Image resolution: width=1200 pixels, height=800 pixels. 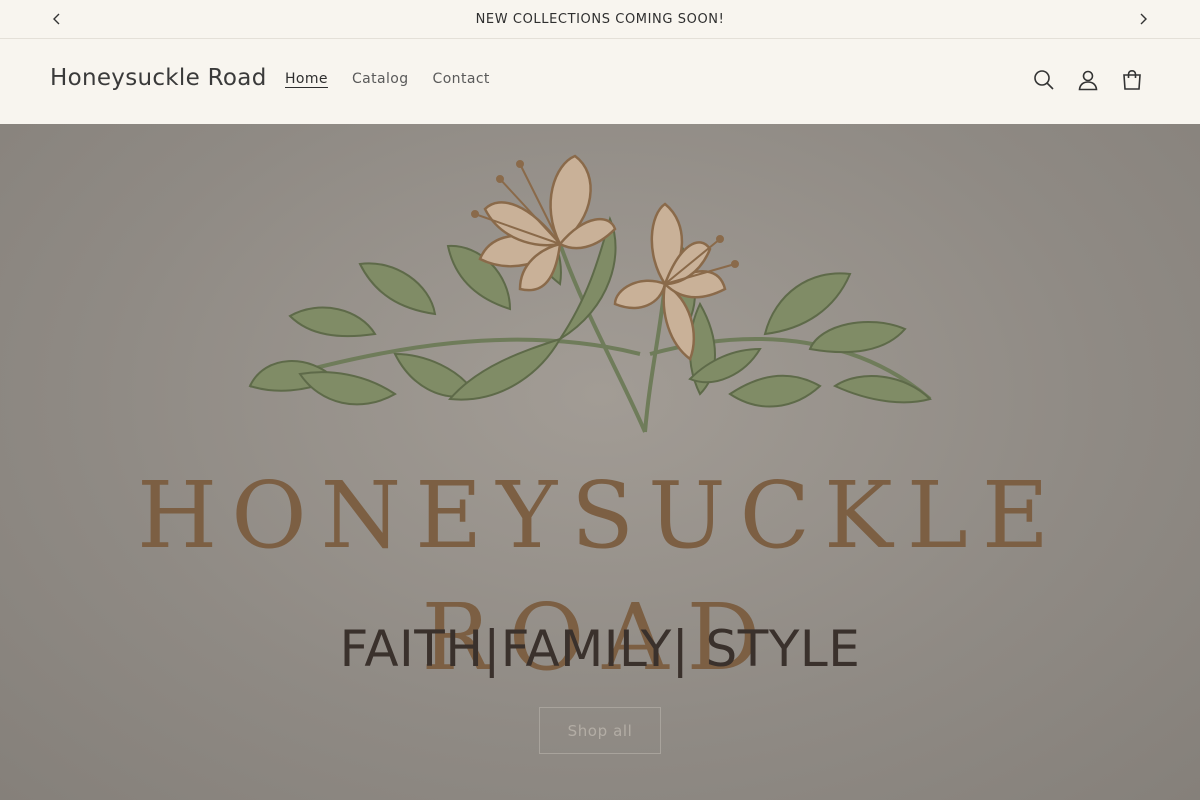 I want to click on announcement-bar: NEW COLLECTIONS COMING SOON!, so click(x=600, y=19).